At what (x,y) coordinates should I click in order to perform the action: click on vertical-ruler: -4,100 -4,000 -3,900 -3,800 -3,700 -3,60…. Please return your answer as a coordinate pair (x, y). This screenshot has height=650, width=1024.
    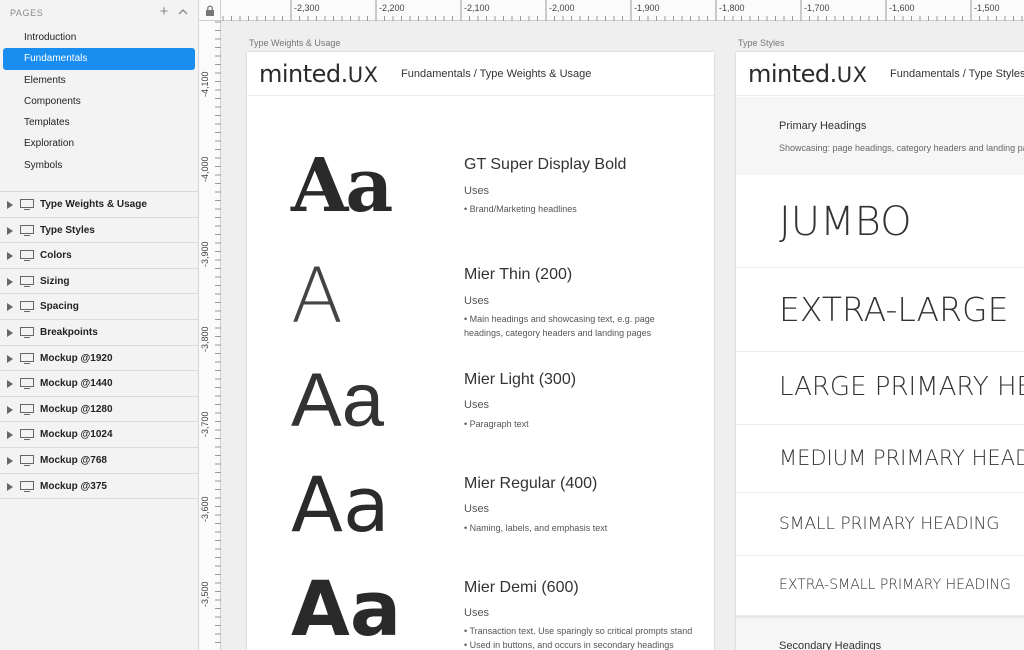
    Looking at the image, I should click on (210, 335).